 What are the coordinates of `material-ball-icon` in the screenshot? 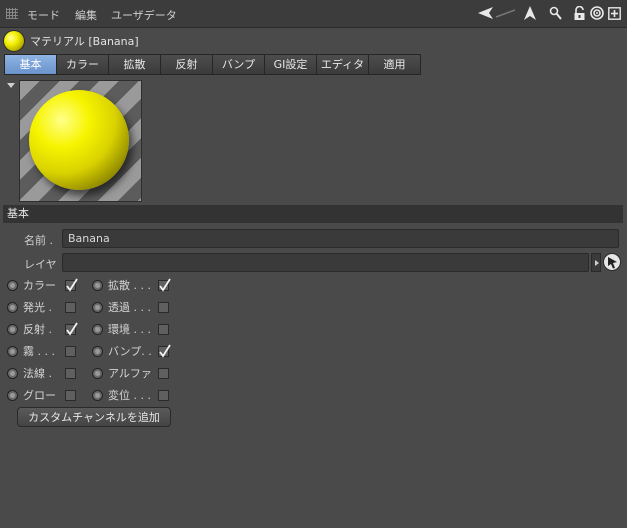 It's located at (14, 41).